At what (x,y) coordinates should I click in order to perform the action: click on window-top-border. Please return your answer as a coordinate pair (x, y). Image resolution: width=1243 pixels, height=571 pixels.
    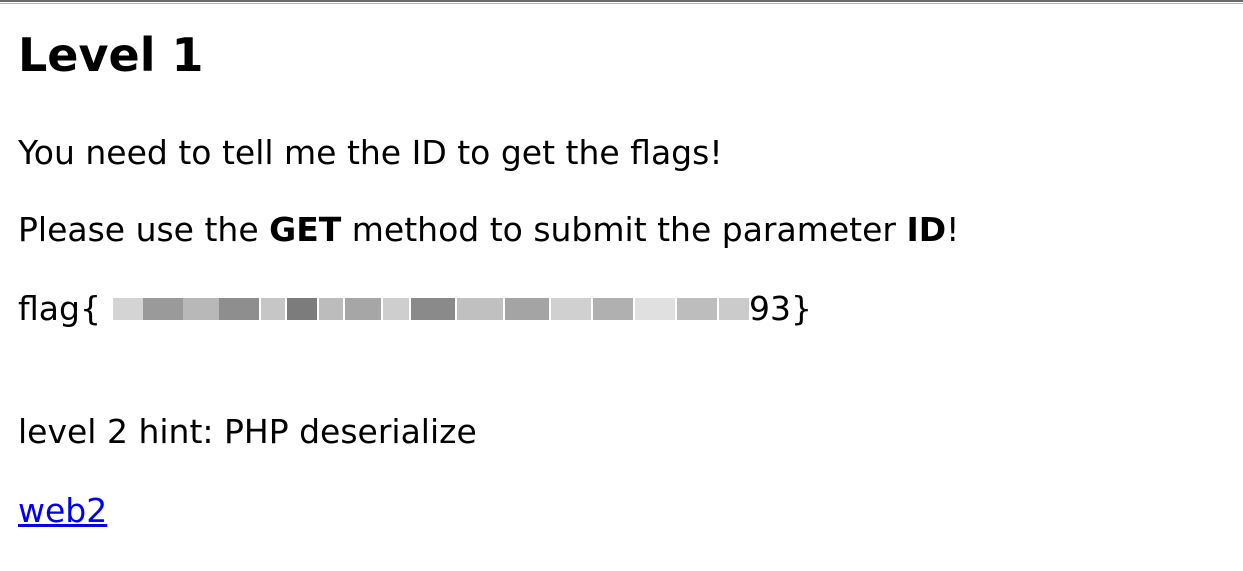
    Looking at the image, I should click on (621, 1).